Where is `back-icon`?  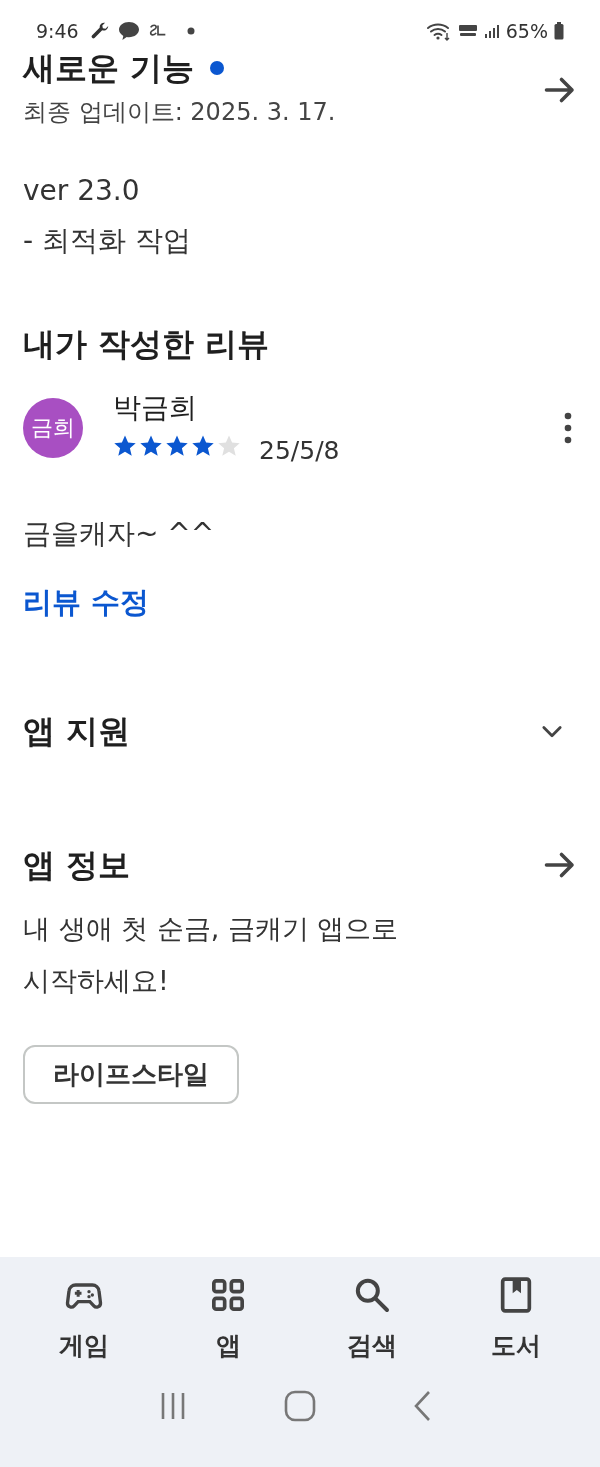 back-icon is located at coordinates (422, 1406).